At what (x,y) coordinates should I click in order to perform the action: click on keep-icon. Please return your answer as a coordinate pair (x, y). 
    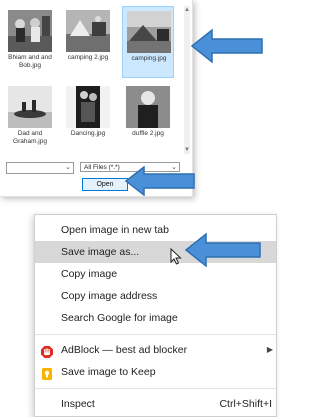
    Looking at the image, I should click on (47, 373).